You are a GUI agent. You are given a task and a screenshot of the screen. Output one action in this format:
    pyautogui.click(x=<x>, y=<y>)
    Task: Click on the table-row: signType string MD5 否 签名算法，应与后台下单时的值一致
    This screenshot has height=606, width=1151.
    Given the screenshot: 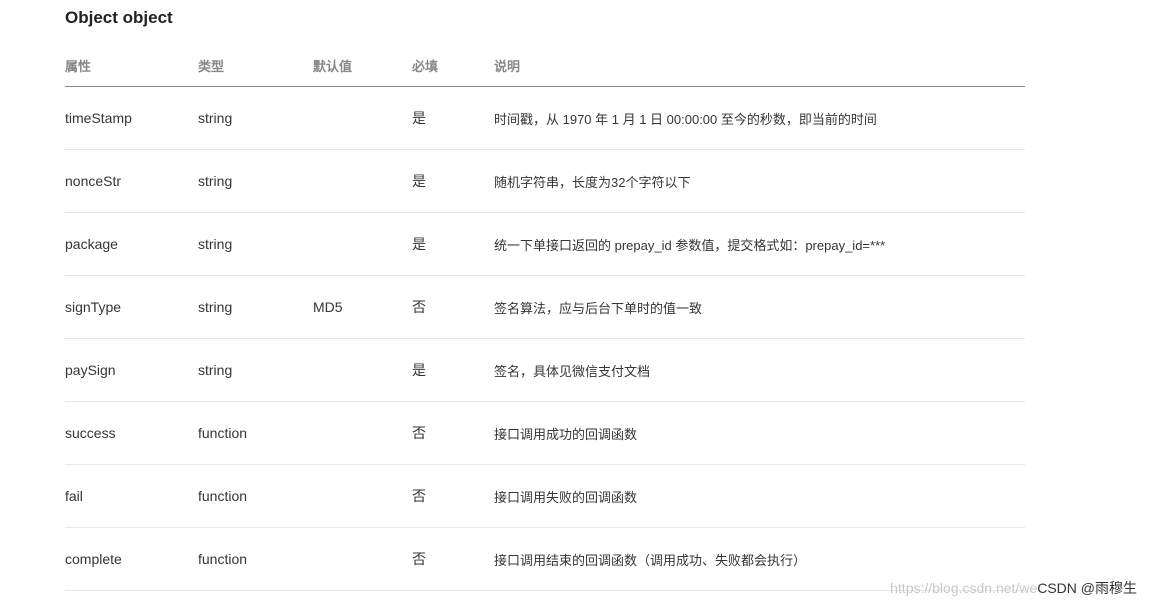 What is the action you would take?
    pyautogui.click(x=545, y=307)
    